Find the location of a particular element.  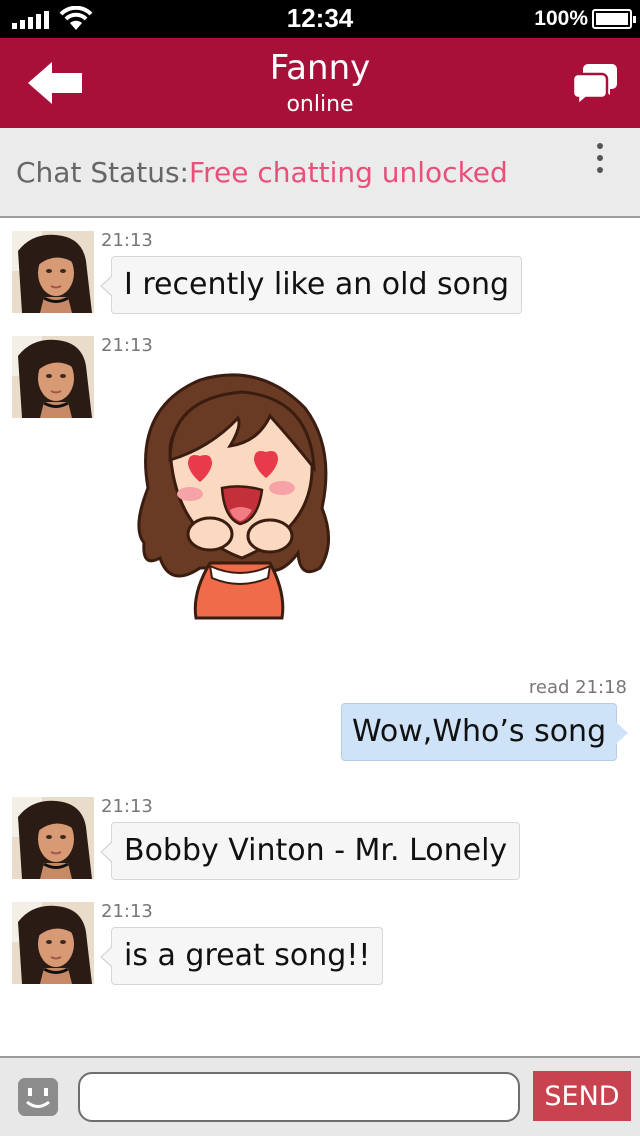

incoming-message-bubble: is a great song!! is located at coordinates (241, 956).